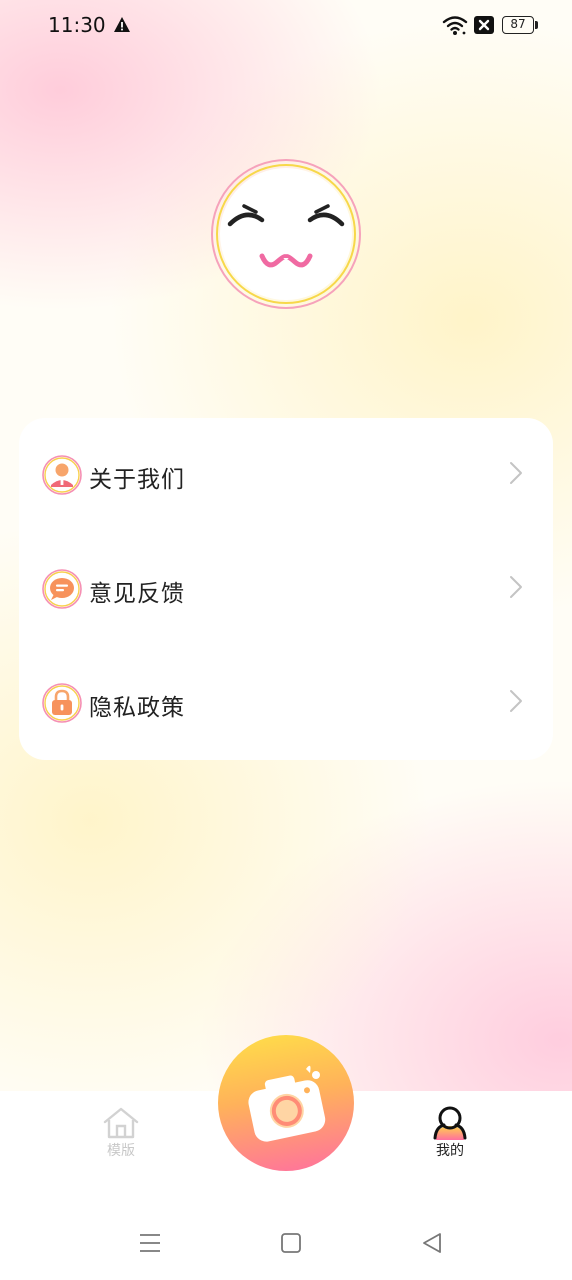 This screenshot has width=572, height=1280. Describe the element at coordinates (286, 26) in the screenshot. I see `status-bar: 11:30 87` at that location.